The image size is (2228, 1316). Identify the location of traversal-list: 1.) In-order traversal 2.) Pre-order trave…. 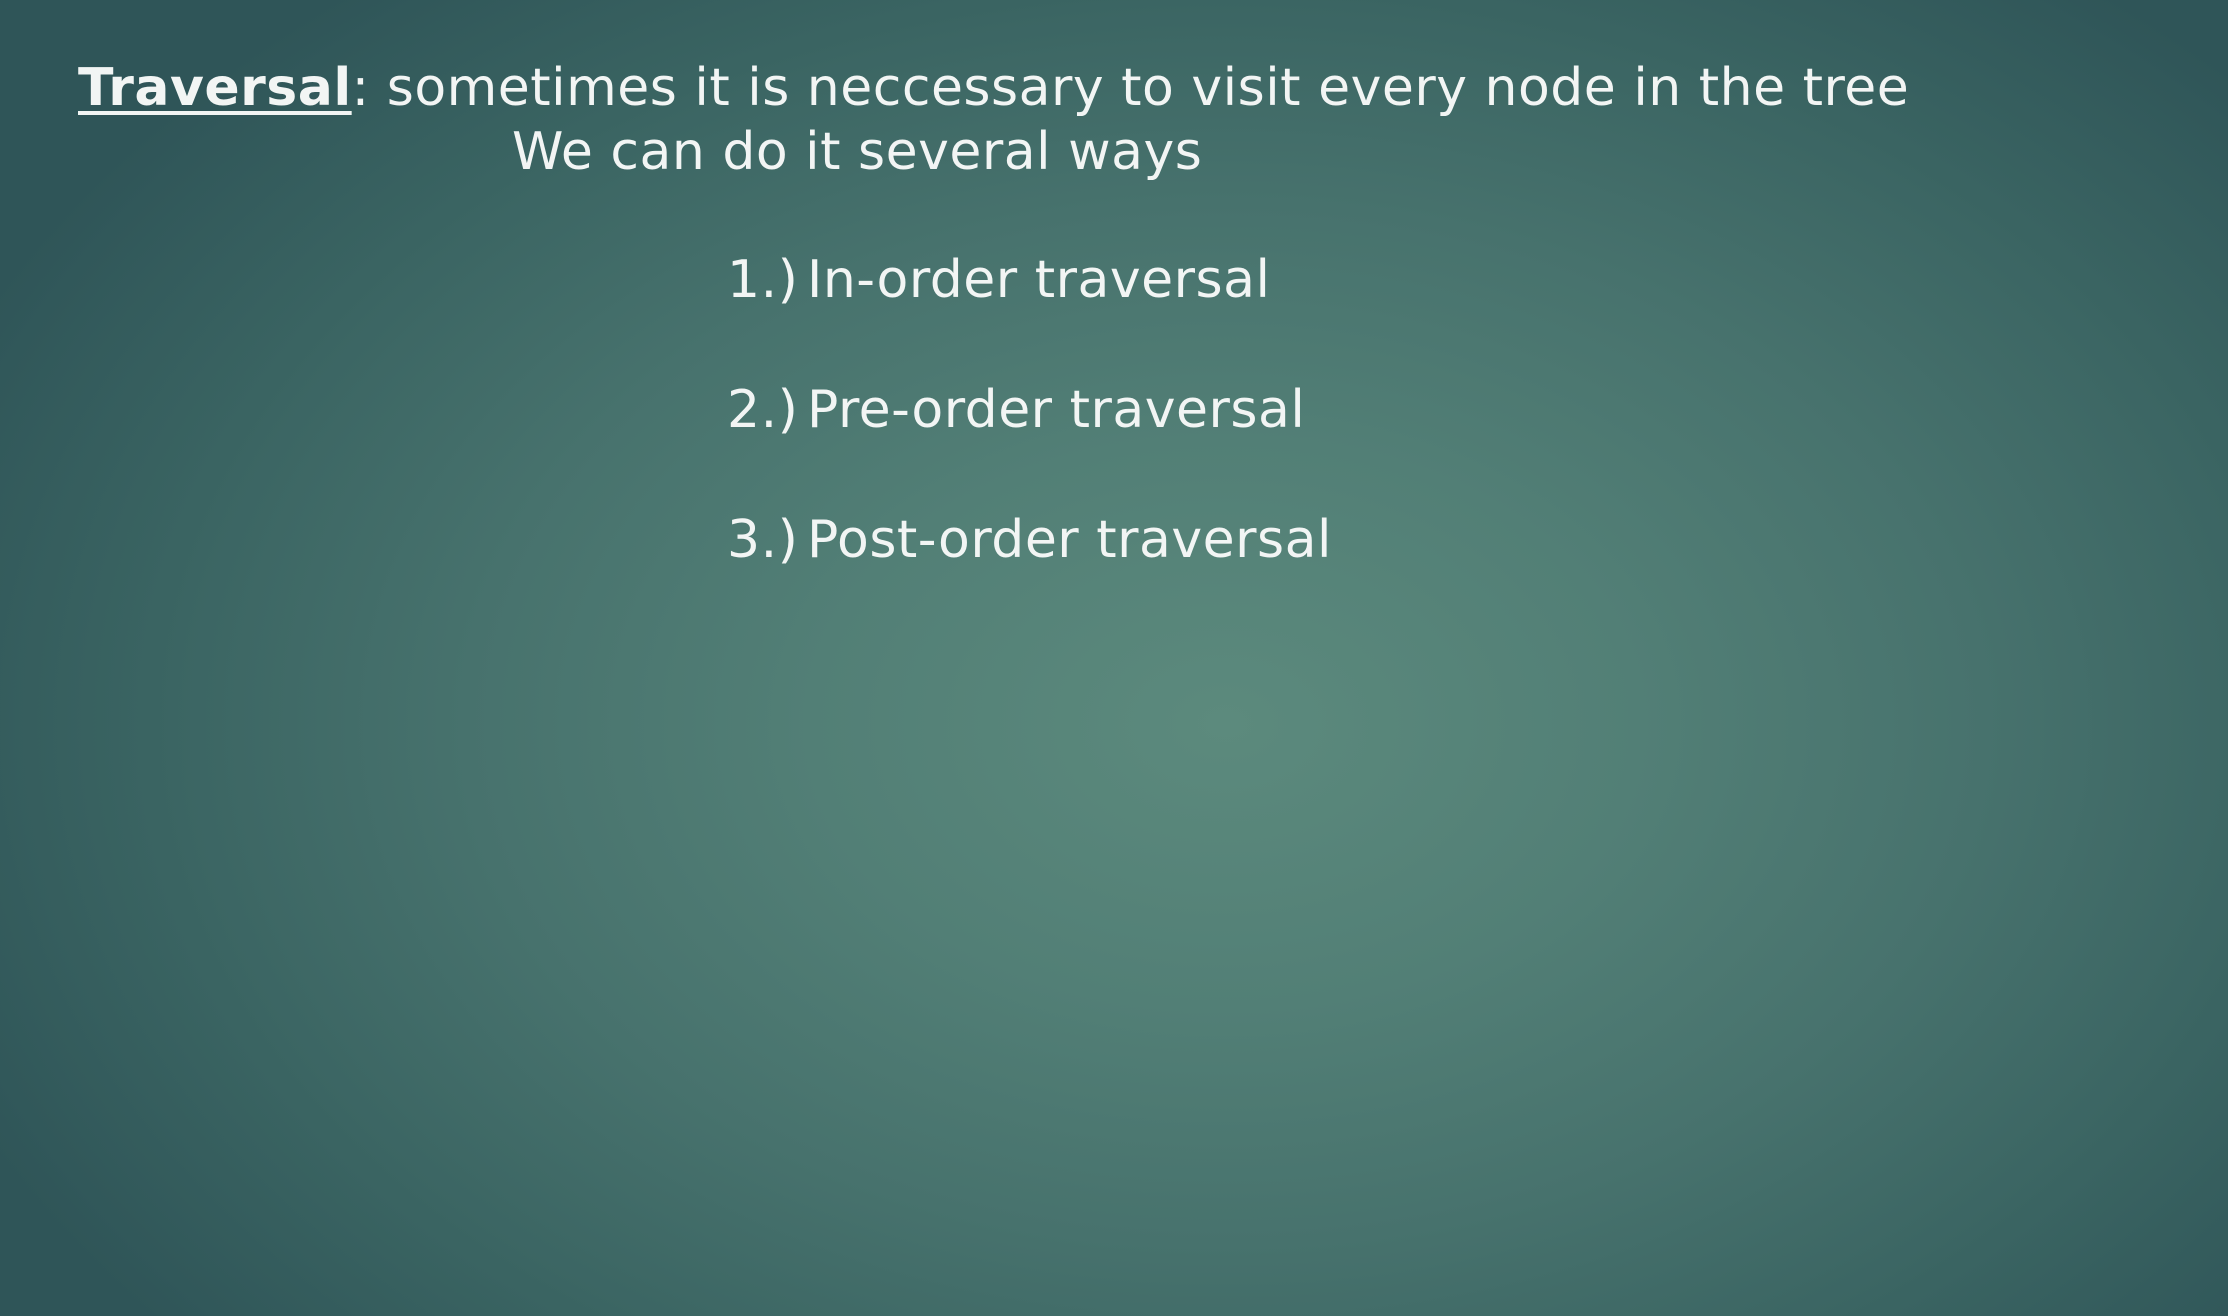
(1029, 443).